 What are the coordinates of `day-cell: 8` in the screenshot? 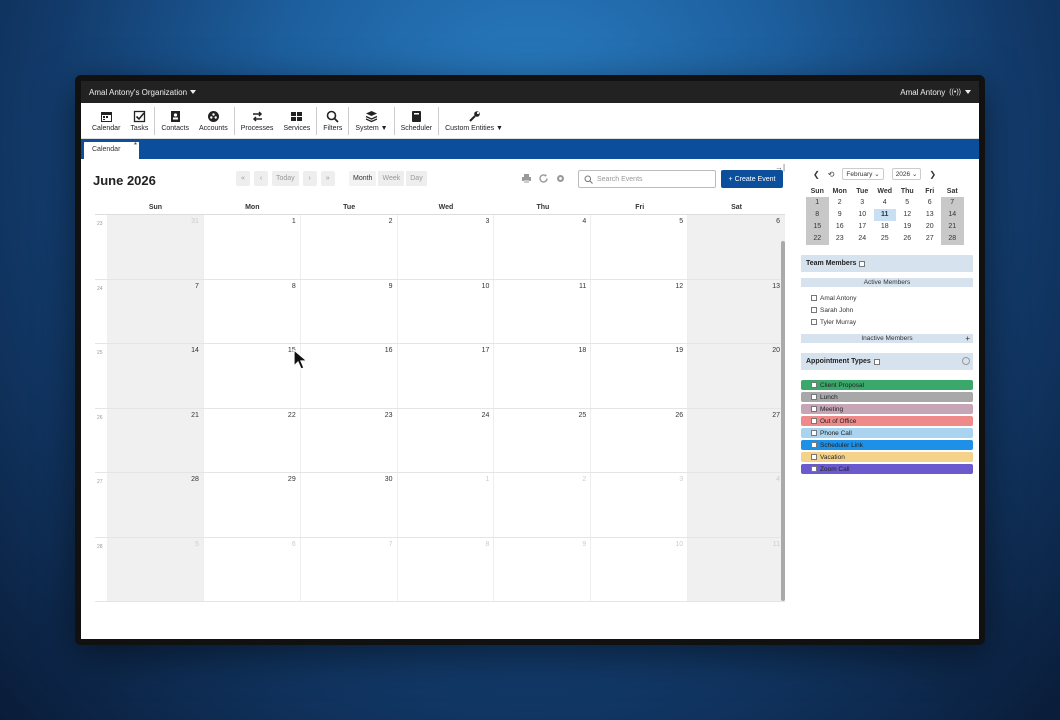 It's located at (252, 311).